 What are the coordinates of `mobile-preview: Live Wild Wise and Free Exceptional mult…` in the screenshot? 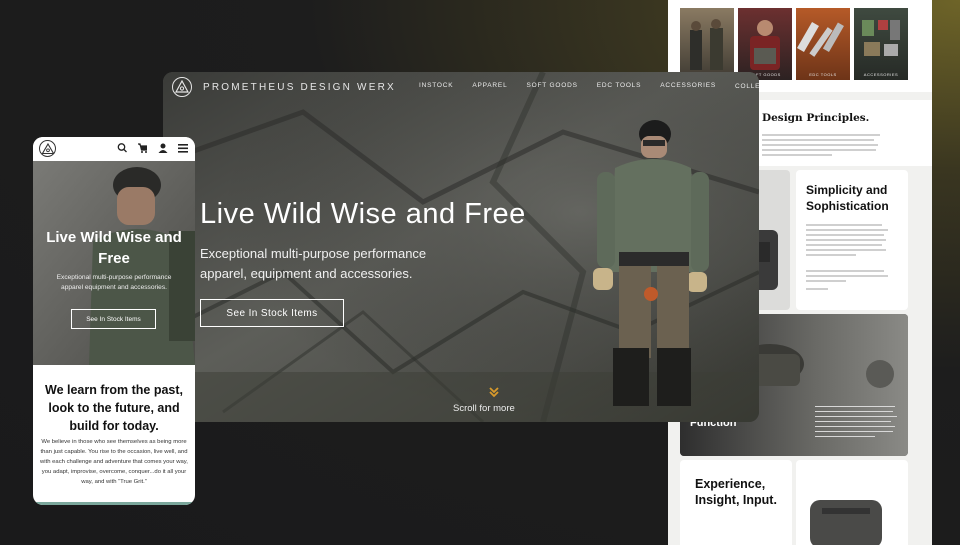 It's located at (114, 321).